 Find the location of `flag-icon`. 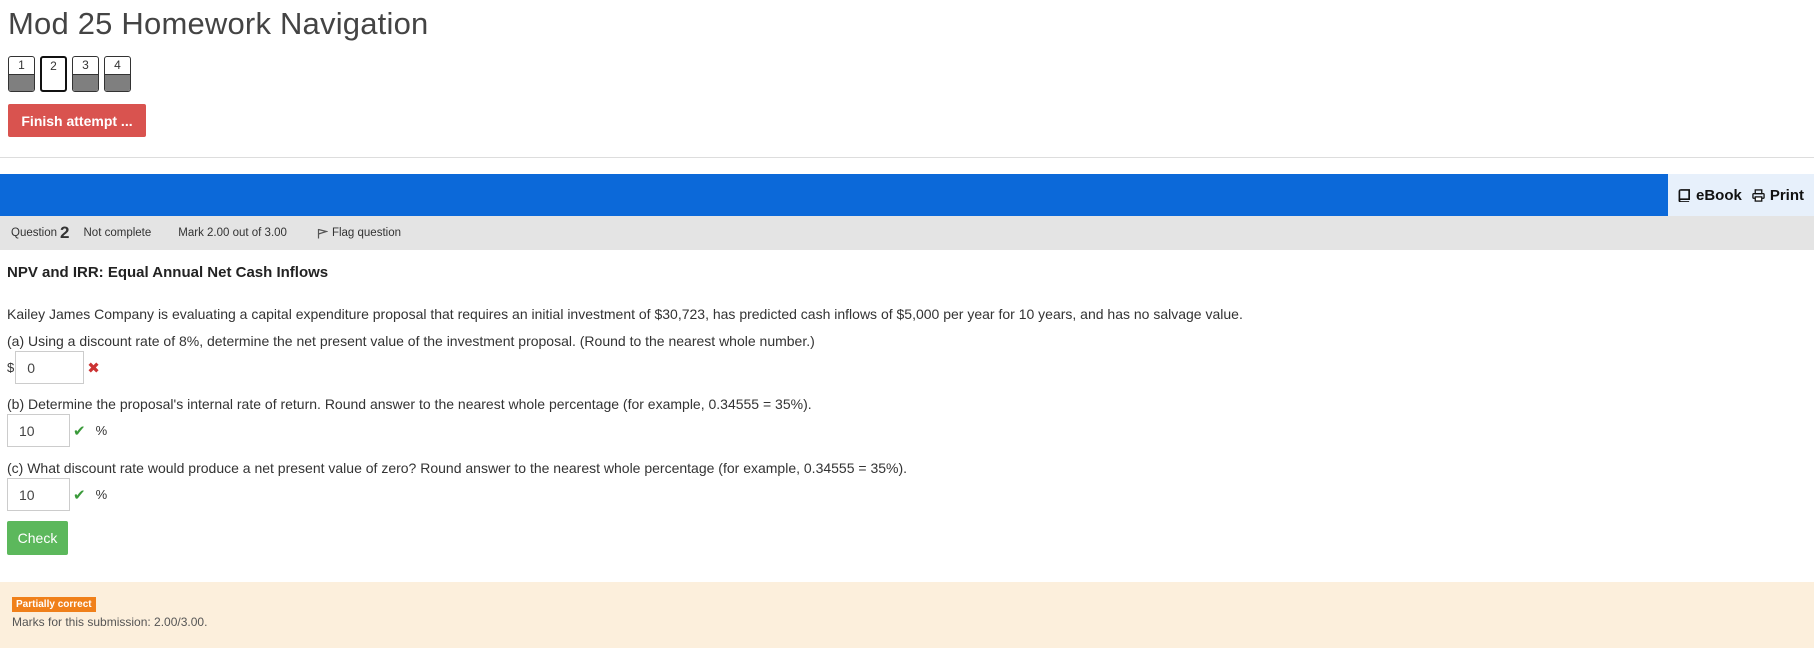

flag-icon is located at coordinates (322, 233).